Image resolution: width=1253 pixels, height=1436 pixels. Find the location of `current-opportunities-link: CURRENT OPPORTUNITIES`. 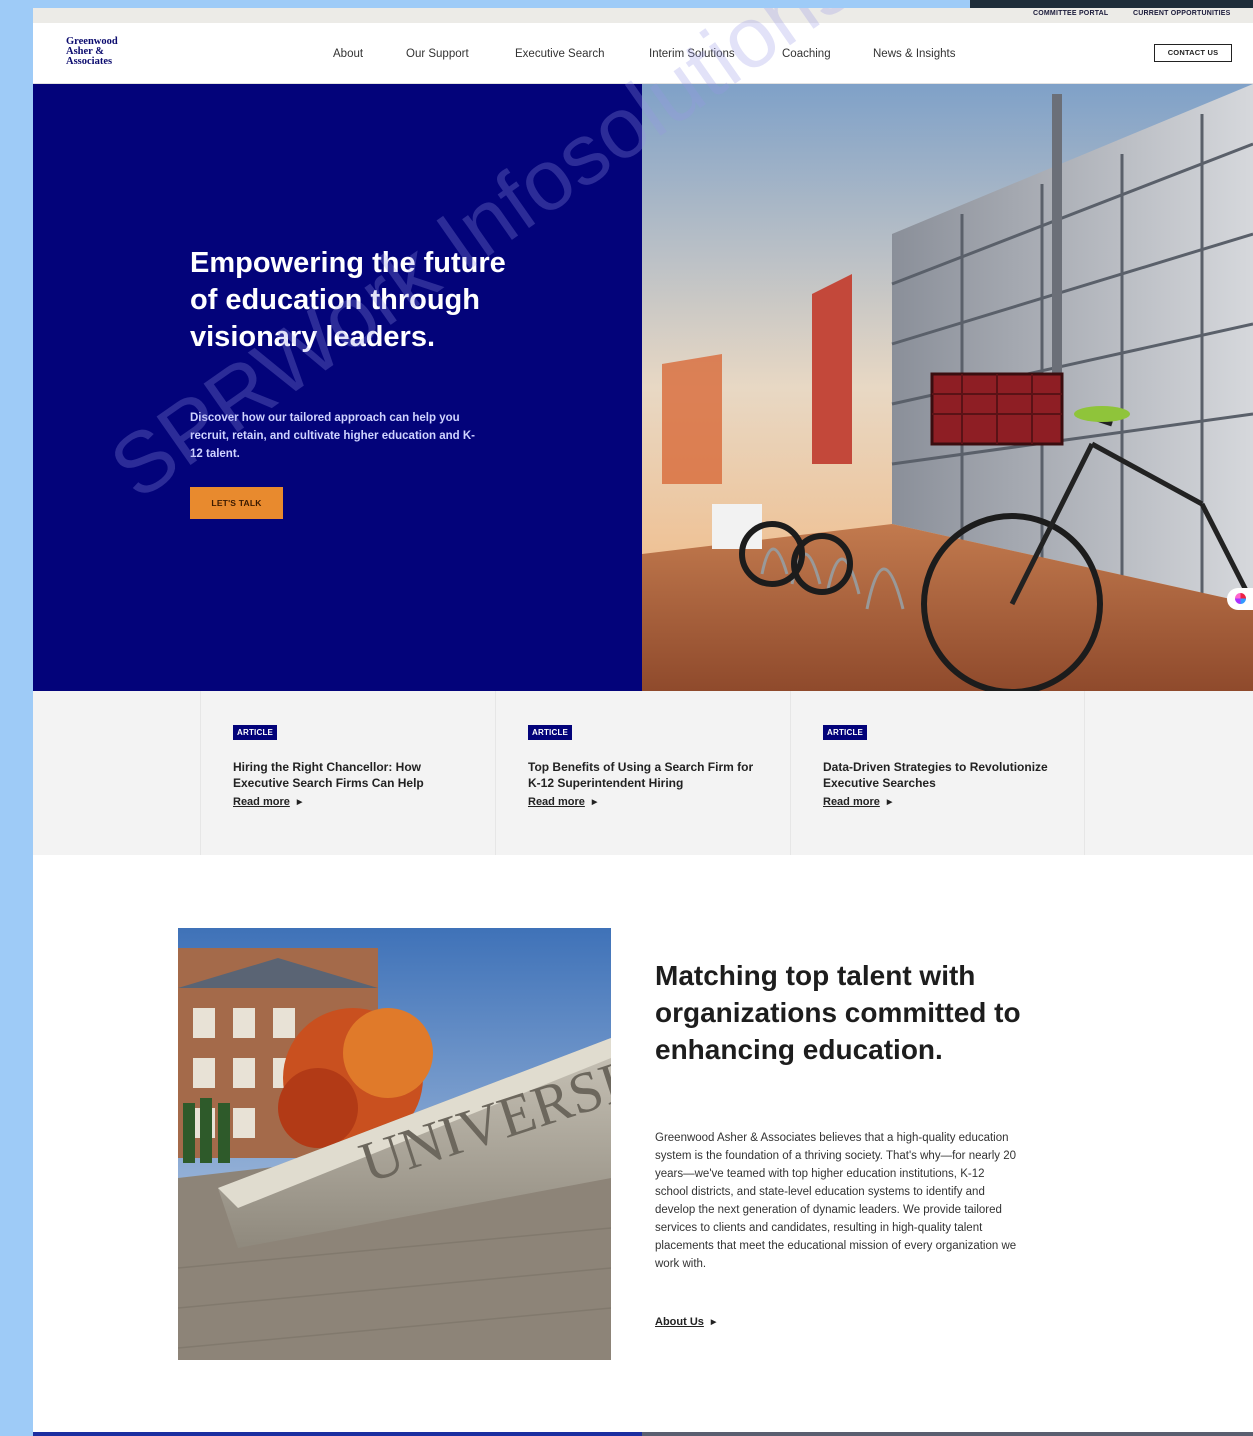

current-opportunities-link: CURRENT OPPORTUNITIES is located at coordinates (1182, 13).